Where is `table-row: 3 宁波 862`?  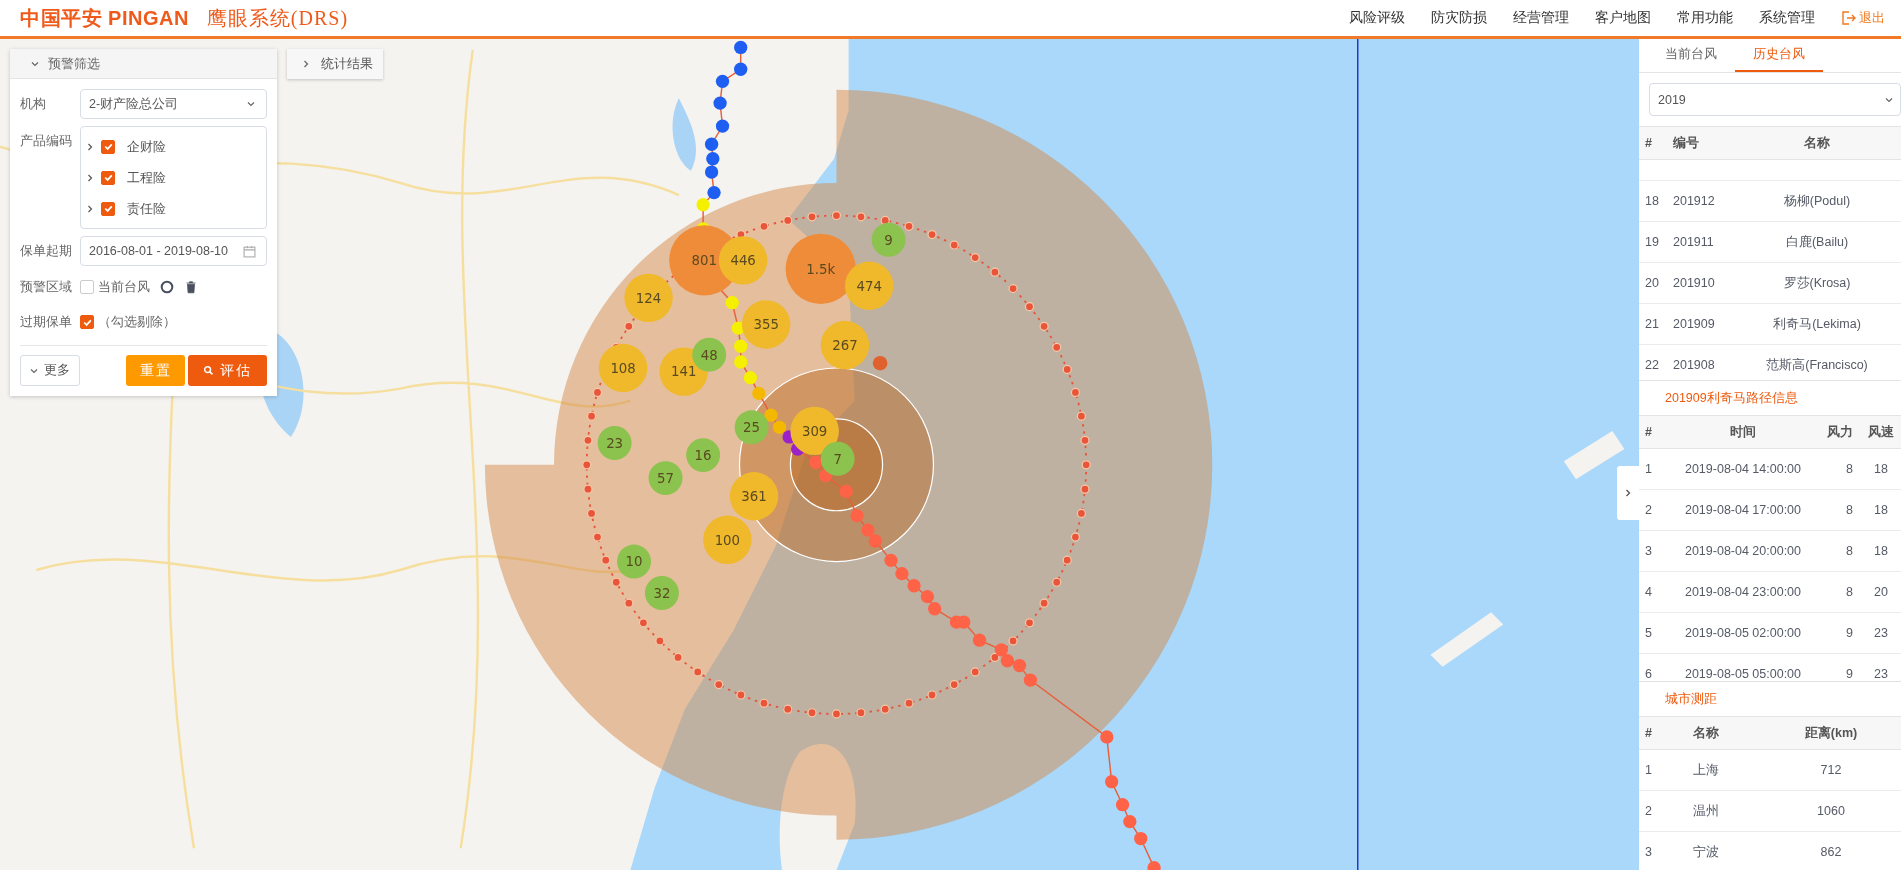 table-row: 3 宁波 862 is located at coordinates (1770, 851).